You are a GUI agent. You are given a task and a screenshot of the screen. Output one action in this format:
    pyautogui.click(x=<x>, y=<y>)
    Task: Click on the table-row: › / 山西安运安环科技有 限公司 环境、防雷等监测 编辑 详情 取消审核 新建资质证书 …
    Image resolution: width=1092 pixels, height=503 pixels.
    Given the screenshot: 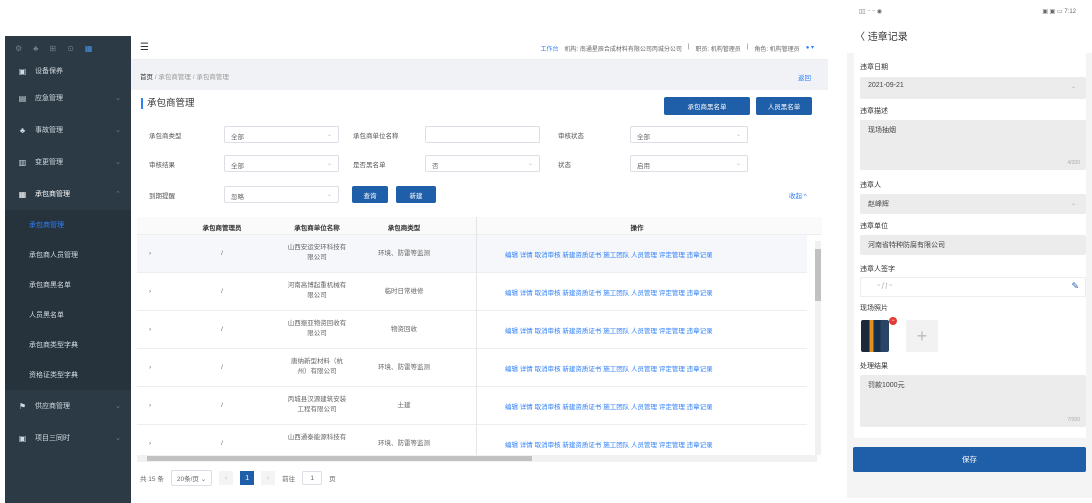 What is the action you would take?
    pyautogui.click(x=472, y=254)
    